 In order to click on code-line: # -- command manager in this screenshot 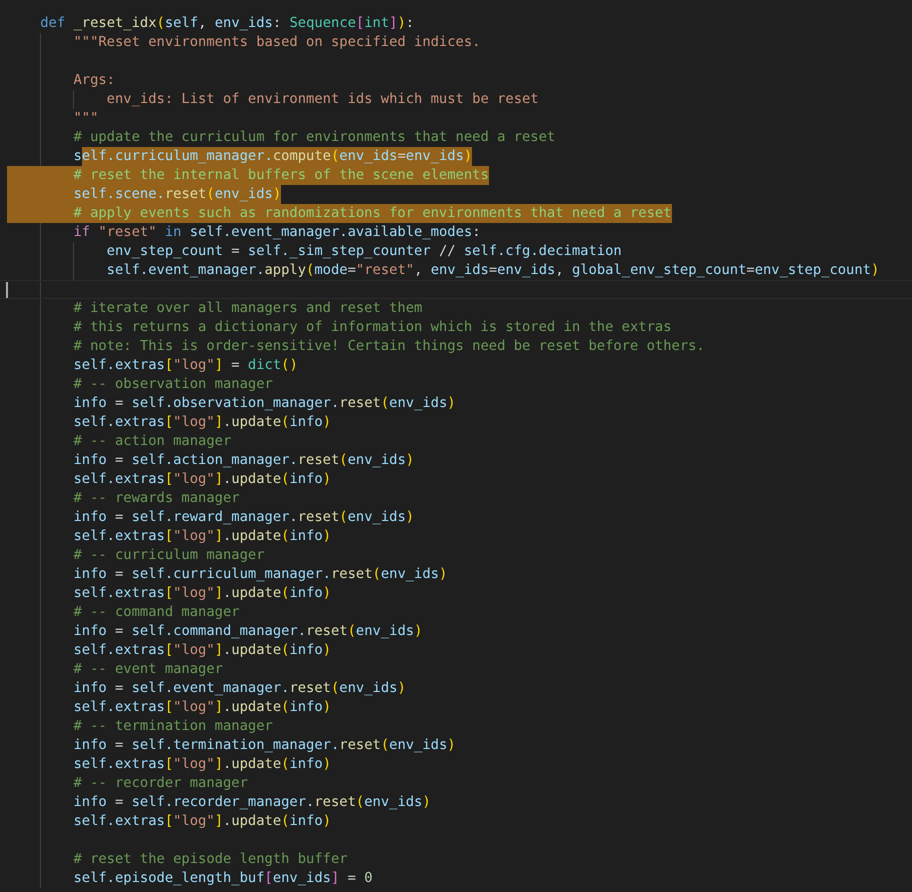, I will do `click(156, 612)`.